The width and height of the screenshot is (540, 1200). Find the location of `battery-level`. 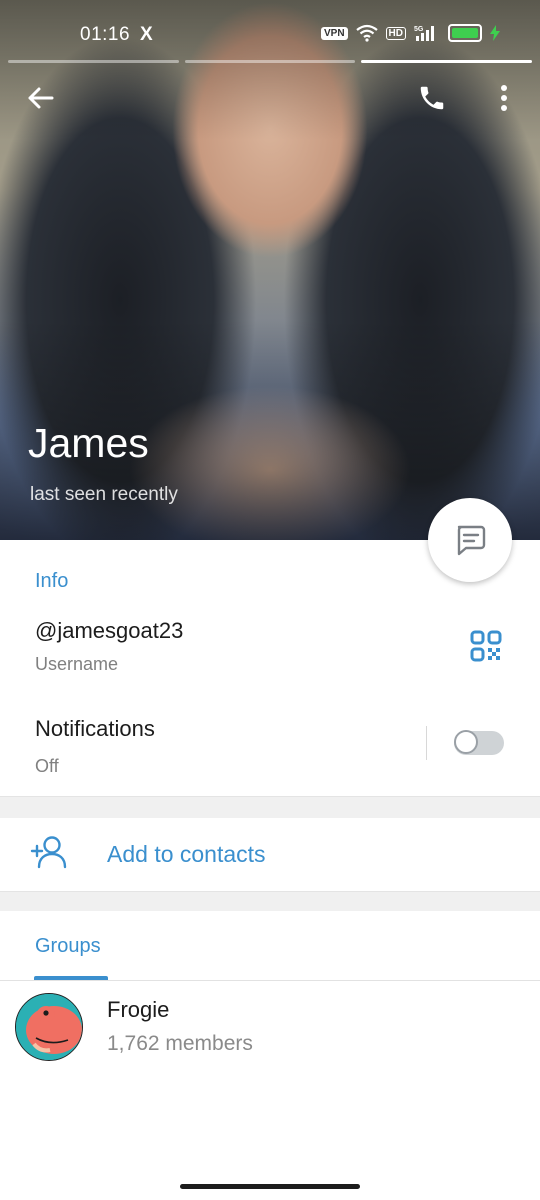

battery-level is located at coordinates (465, 33).